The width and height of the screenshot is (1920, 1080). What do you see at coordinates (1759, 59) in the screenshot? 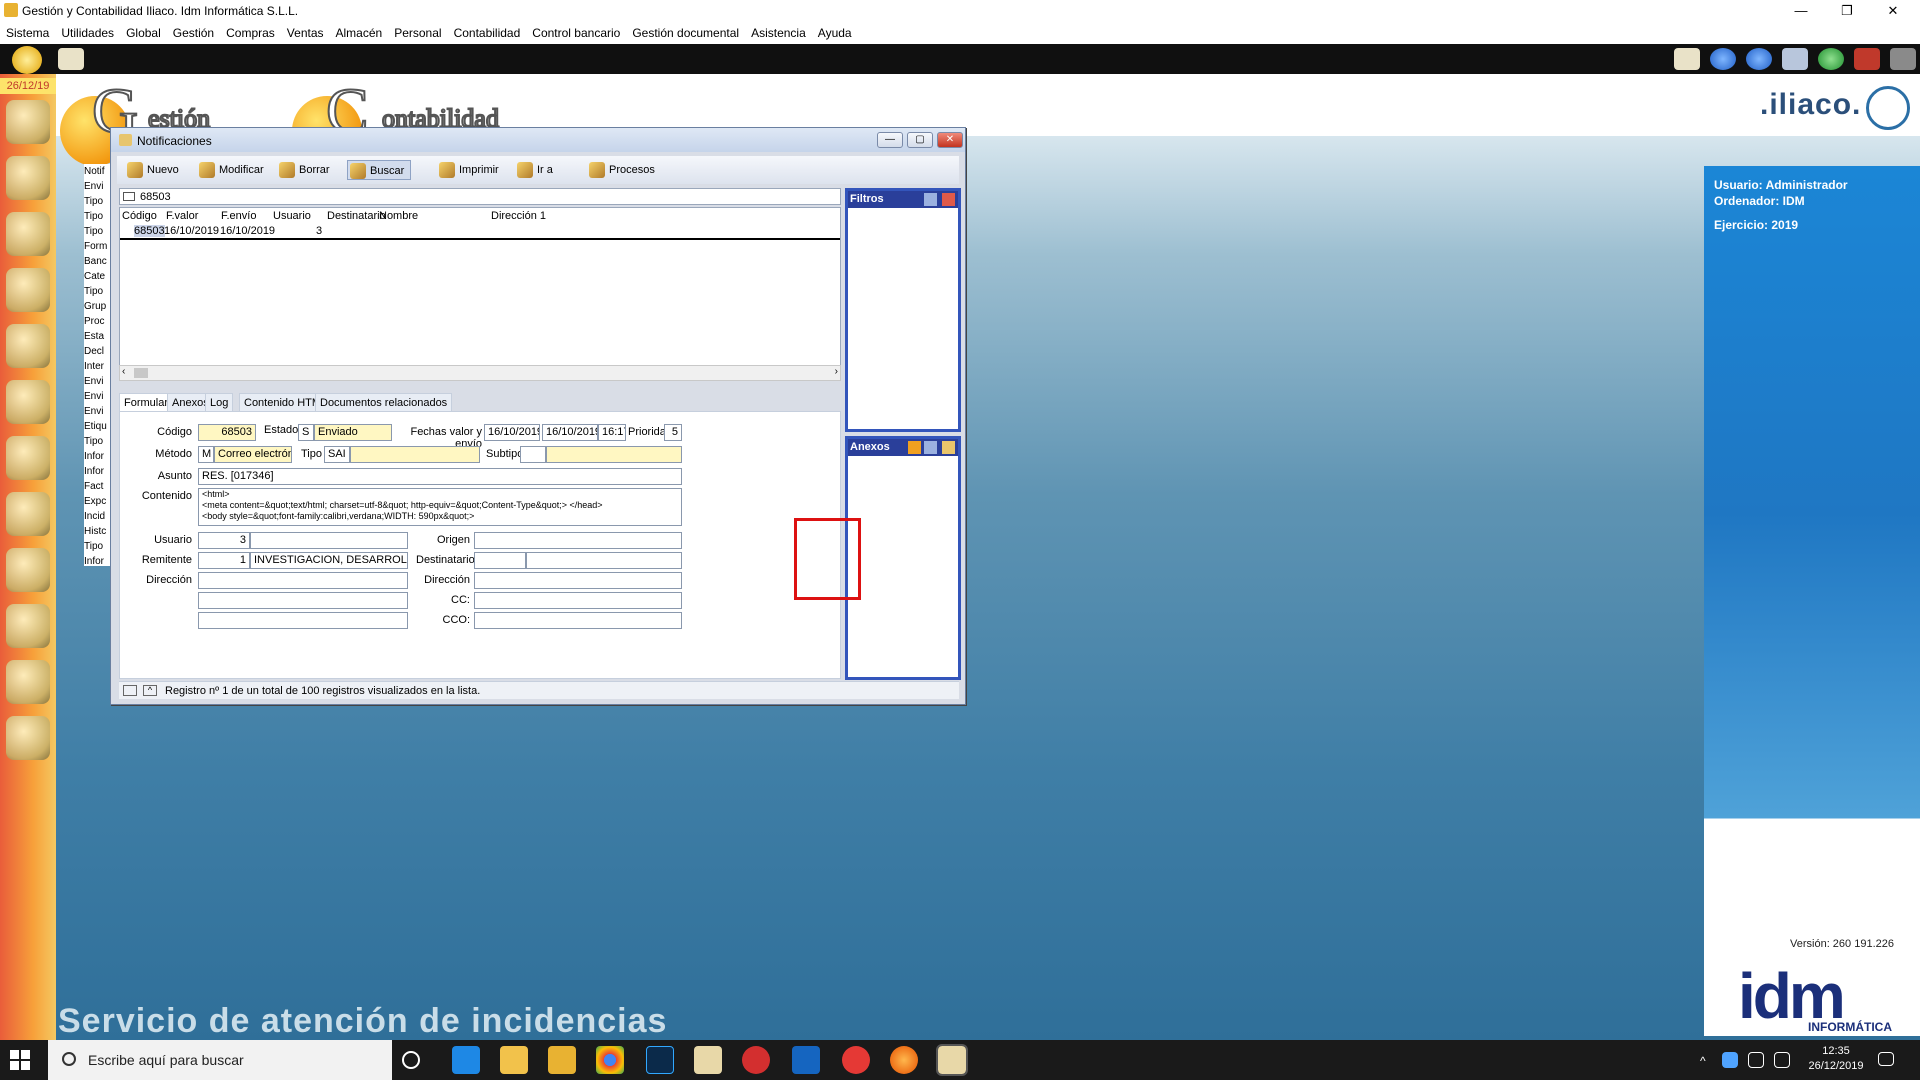
I see `forward-arrow-icon` at bounding box center [1759, 59].